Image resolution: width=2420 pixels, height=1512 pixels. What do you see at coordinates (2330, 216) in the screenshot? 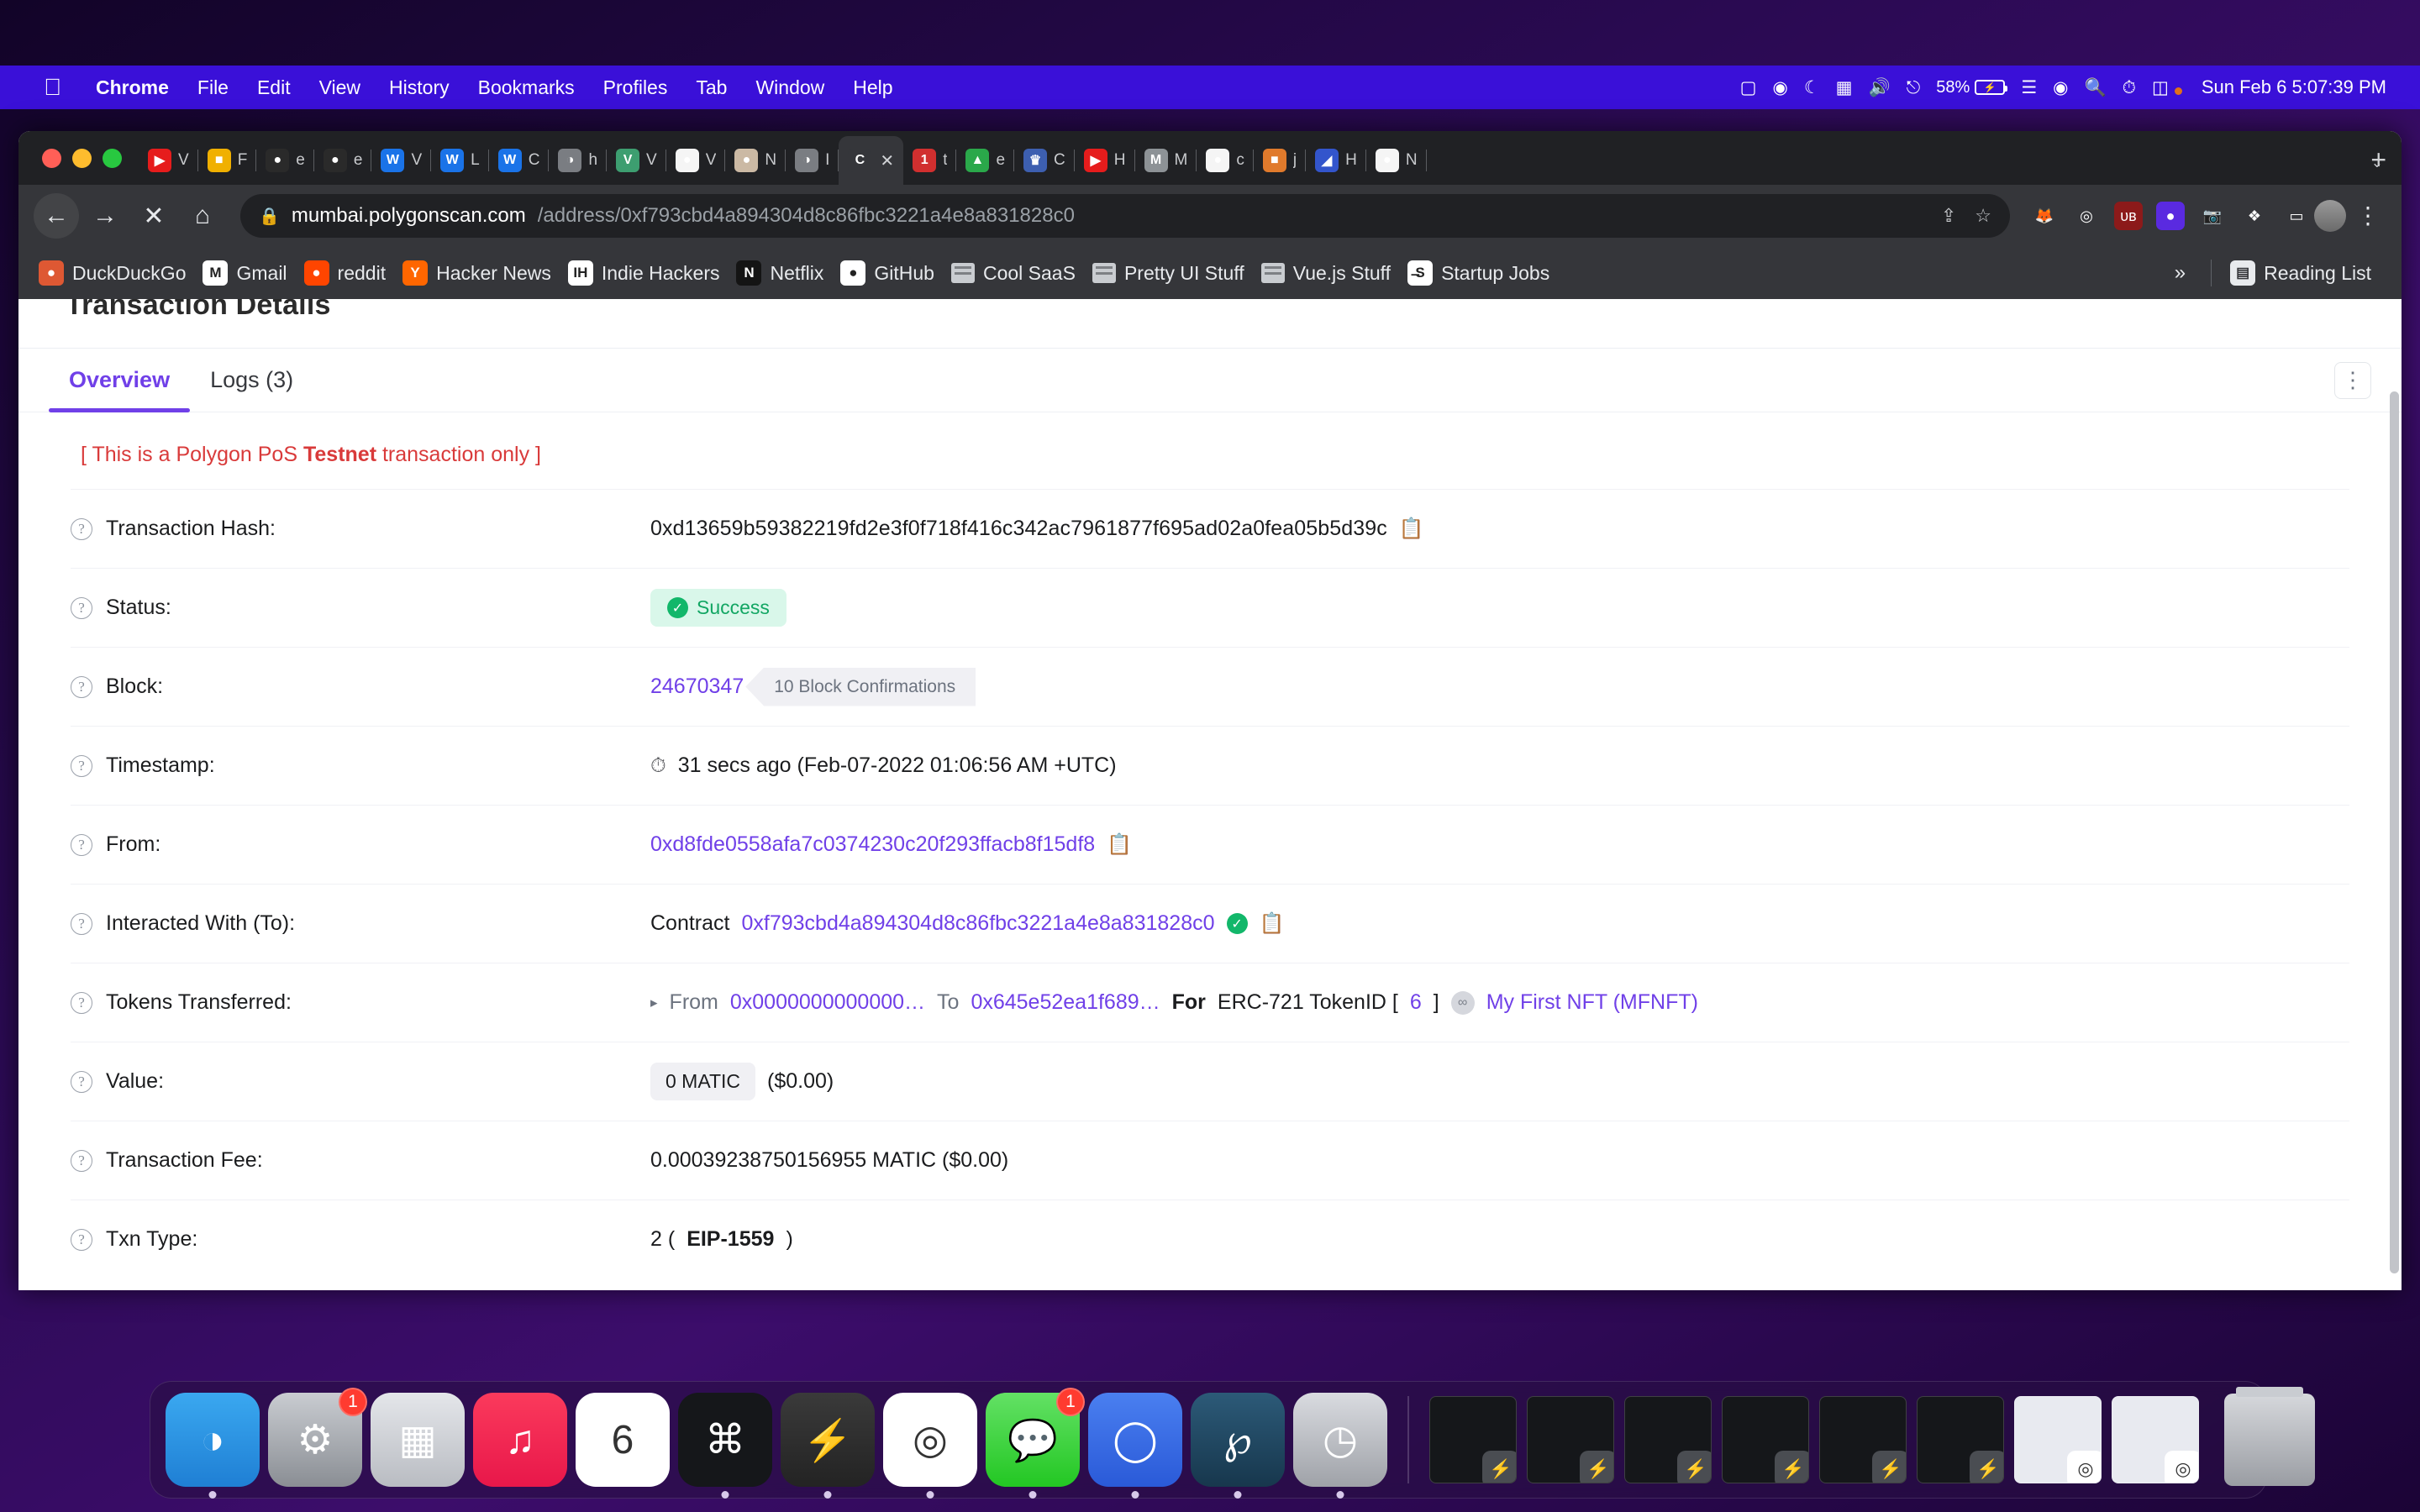
I see `profile-avatar` at bounding box center [2330, 216].